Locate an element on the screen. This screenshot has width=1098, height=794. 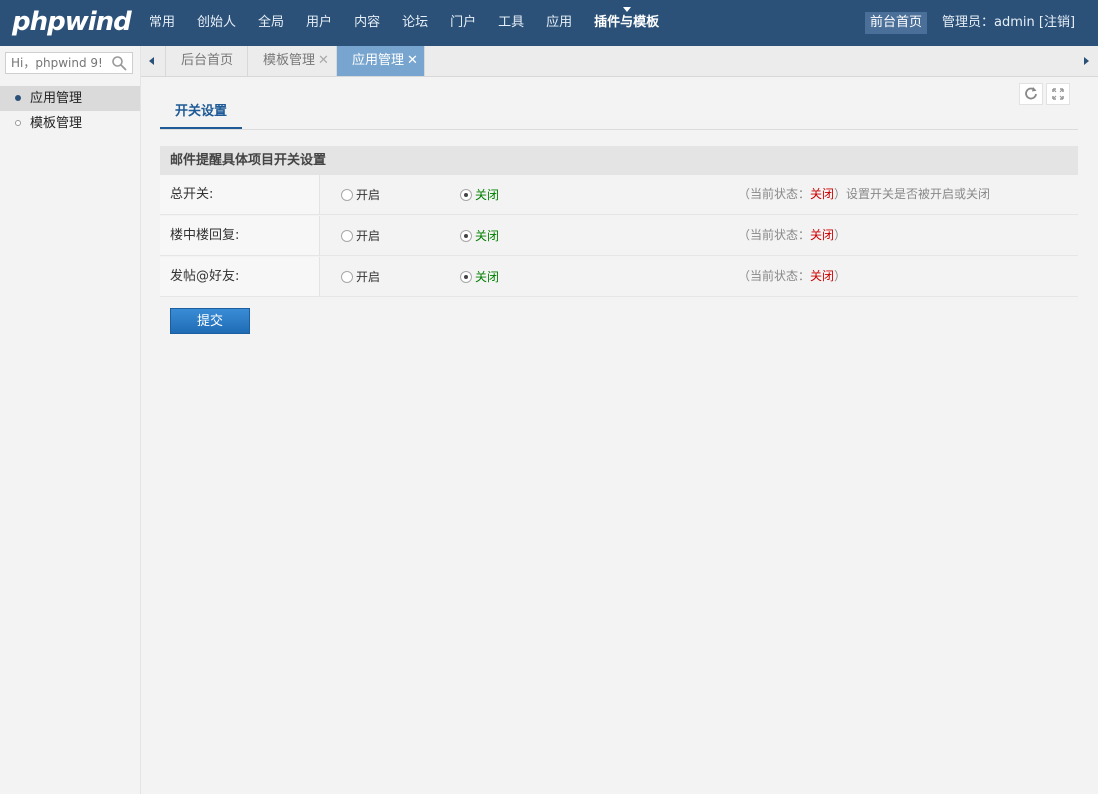
sidebar-item-label: 模板管理 is located at coordinates (56, 123).